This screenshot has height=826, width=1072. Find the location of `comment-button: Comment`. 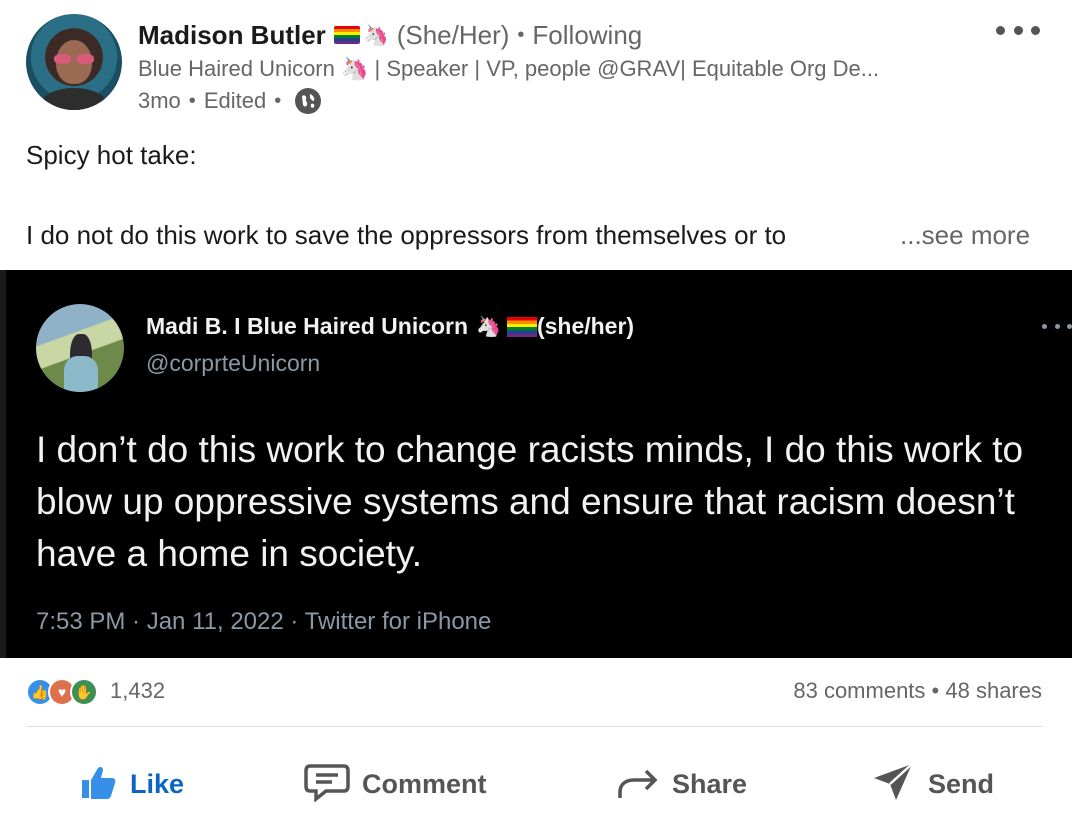

comment-button: Comment is located at coordinates (395, 784).